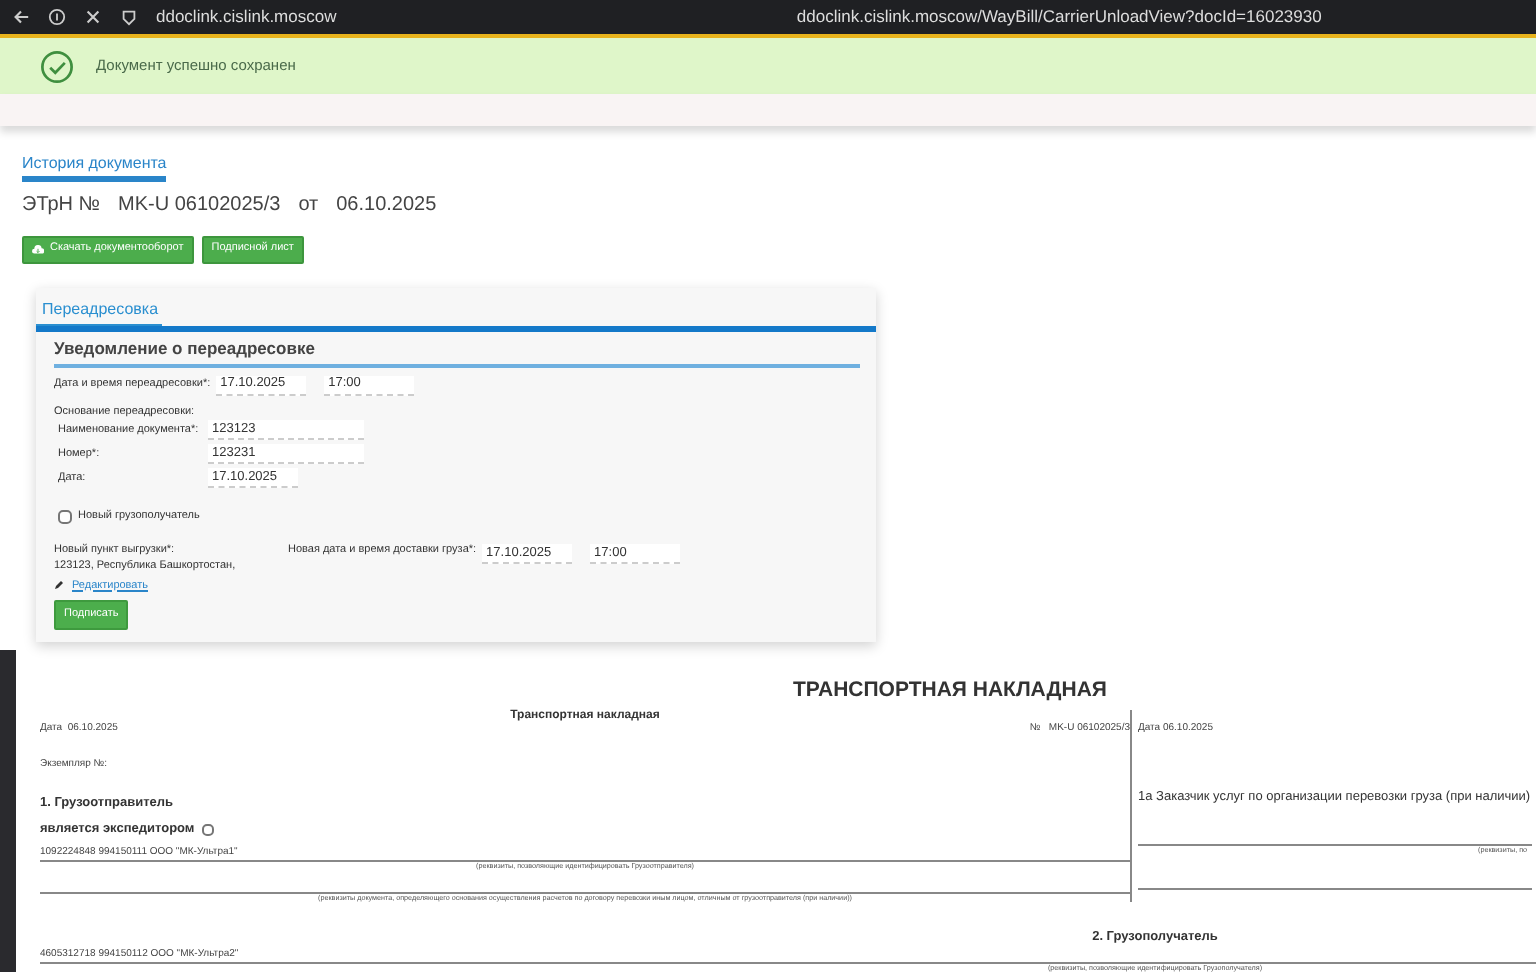 This screenshot has height=978, width=1536. Describe the element at coordinates (65, 516) in the screenshot. I see `new-consignee-checkbox` at that location.